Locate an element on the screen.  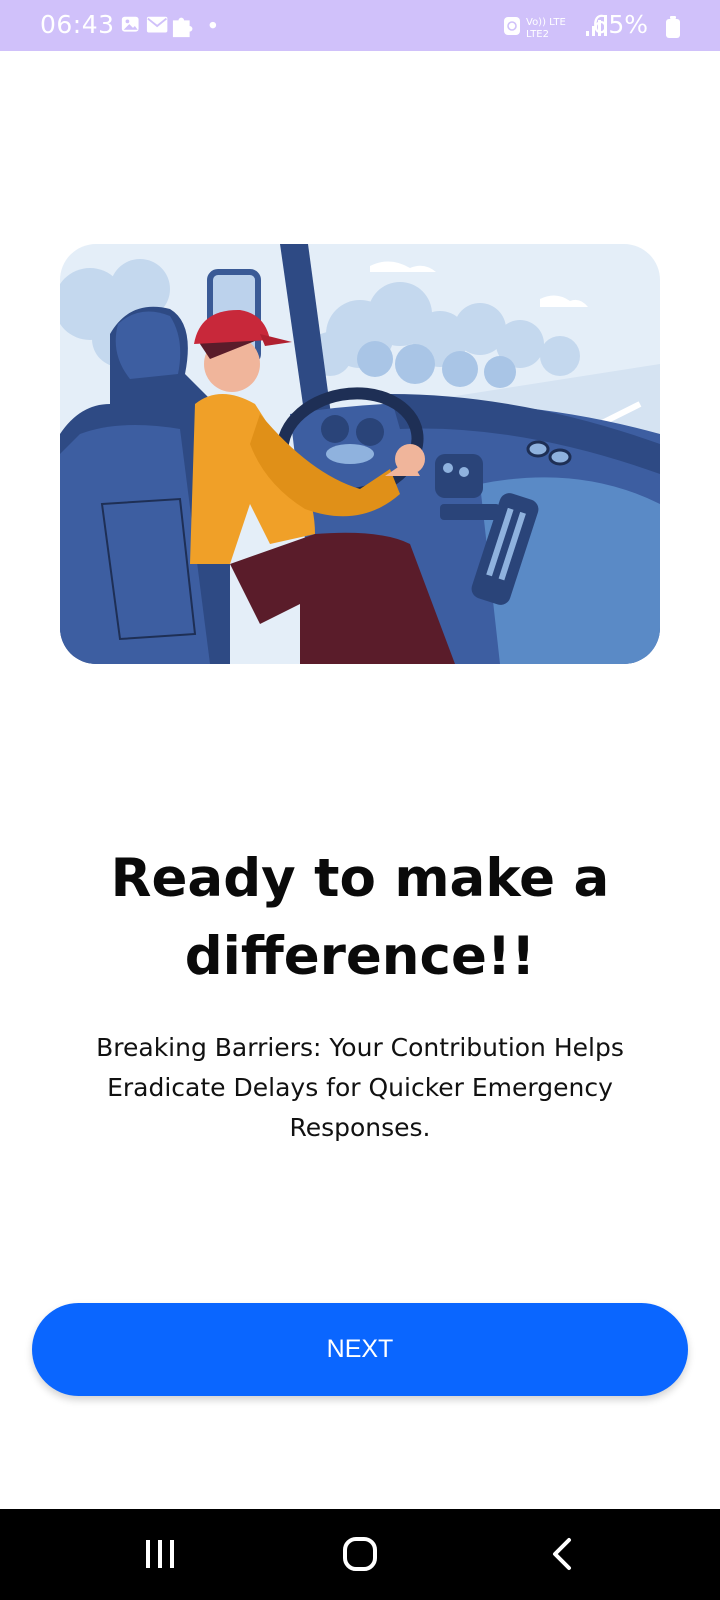
svg-text: LTE2 is located at coordinates (537, 34).